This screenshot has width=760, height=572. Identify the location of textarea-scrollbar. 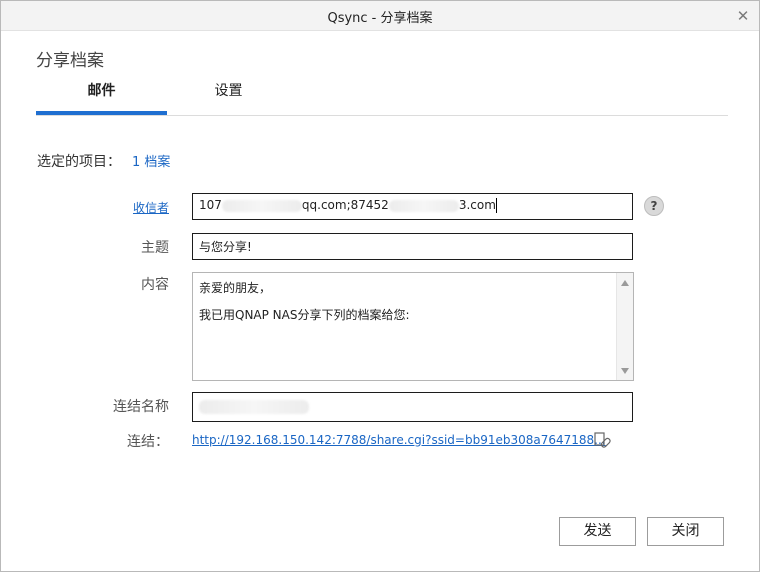
(624, 326).